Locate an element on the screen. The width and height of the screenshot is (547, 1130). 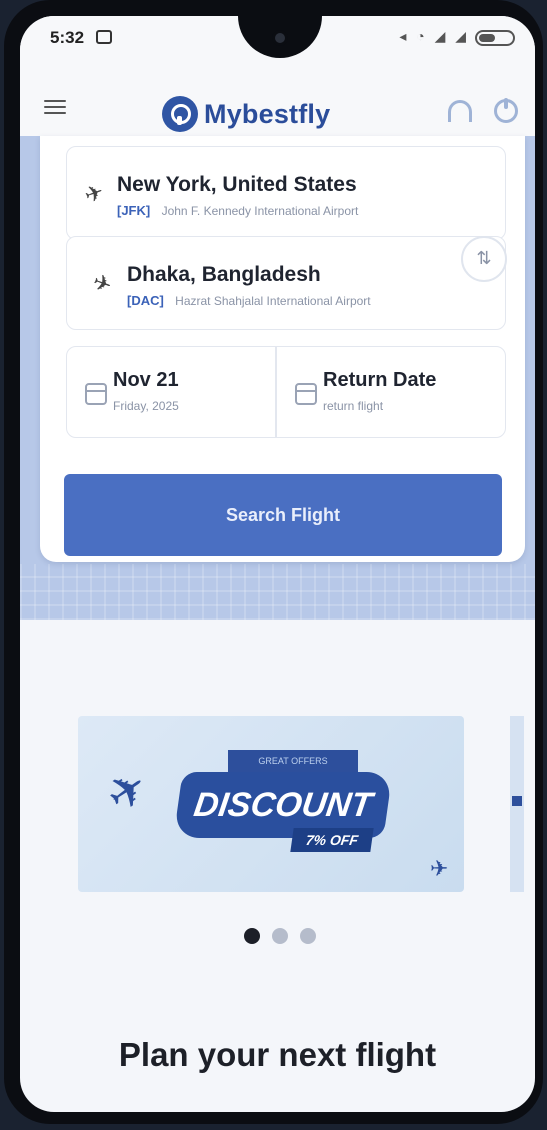
plane-landing-icon: ✈ is located at coordinates (102, 283).